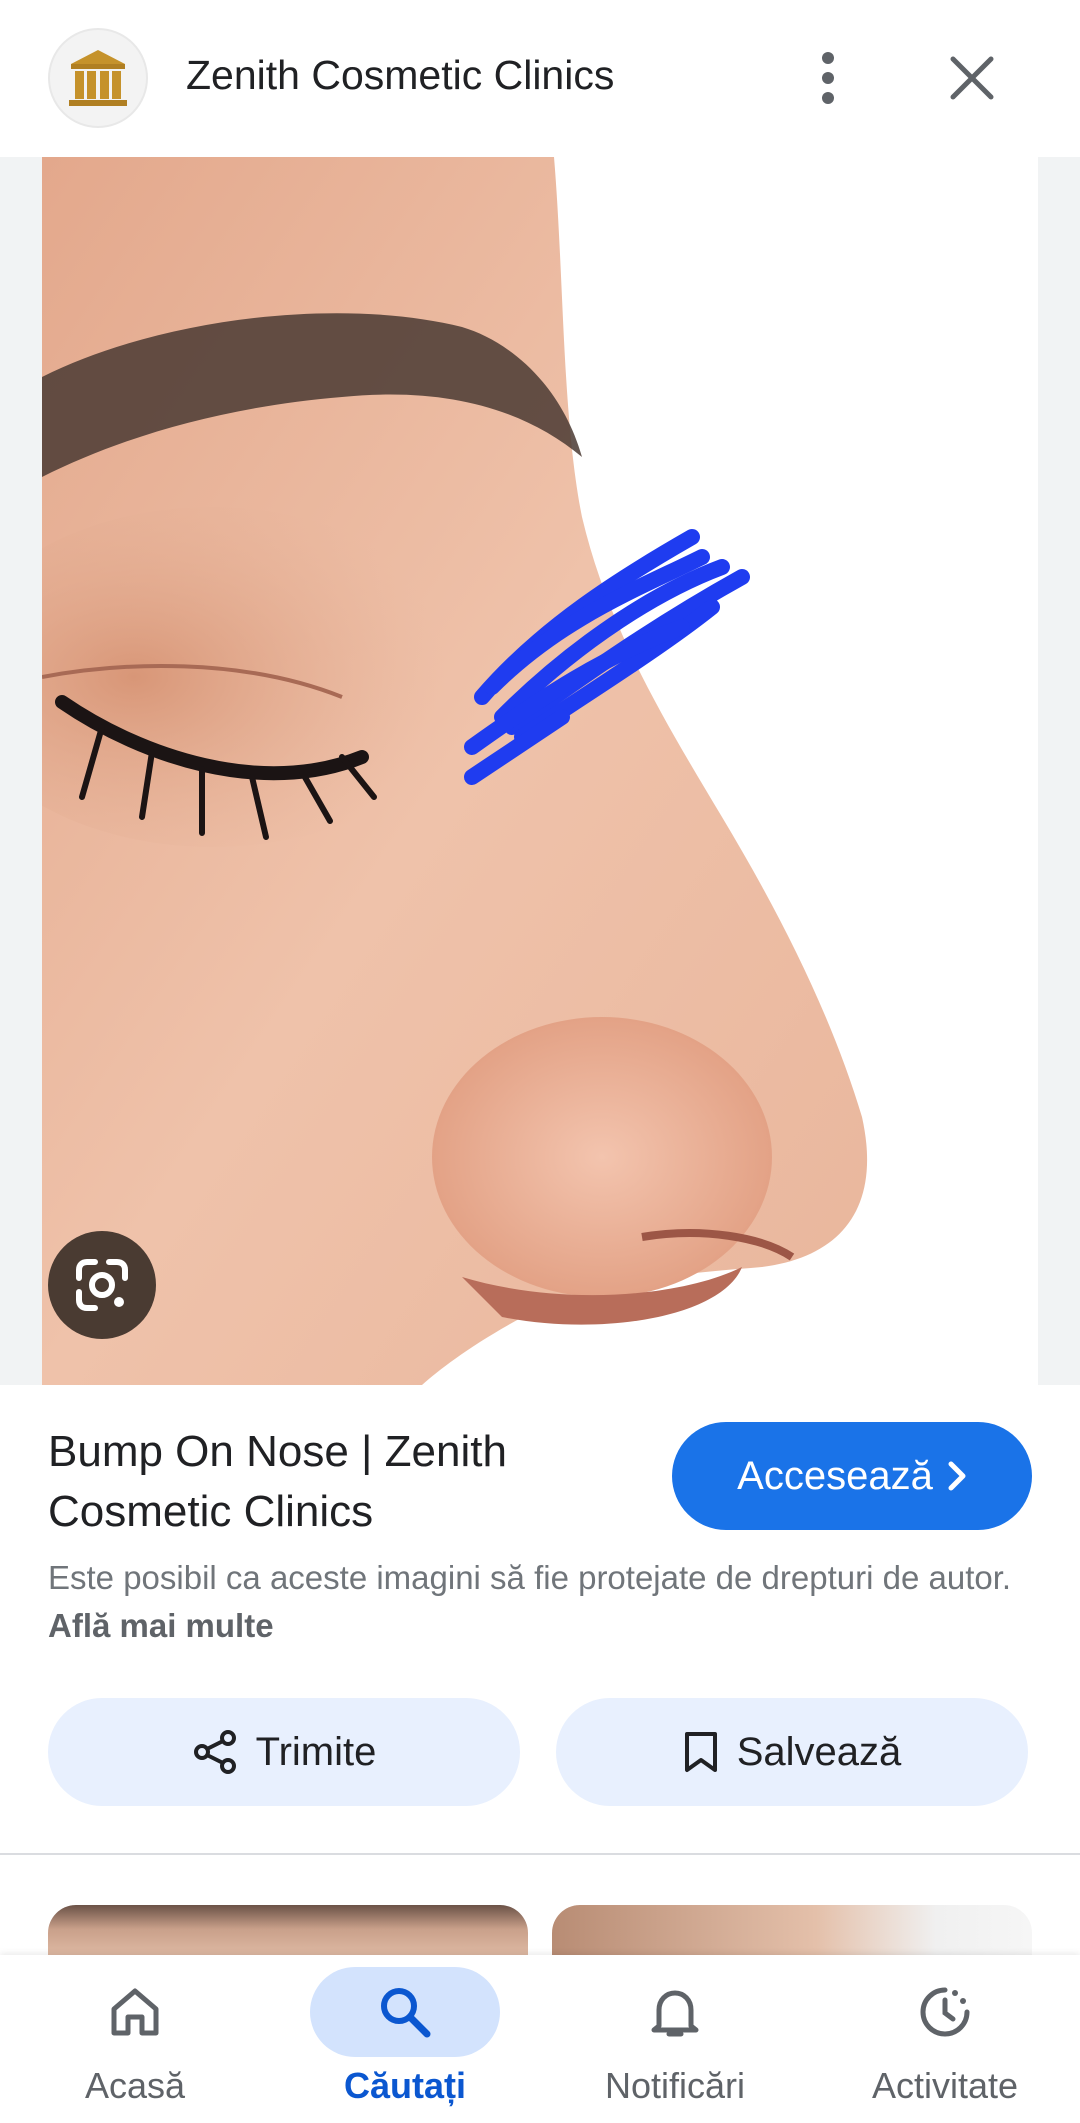 This screenshot has height=2123, width=1080. I want to click on result-title: Bump On Nose | Zenith Cosmetic Clinics, so click(328, 1482).